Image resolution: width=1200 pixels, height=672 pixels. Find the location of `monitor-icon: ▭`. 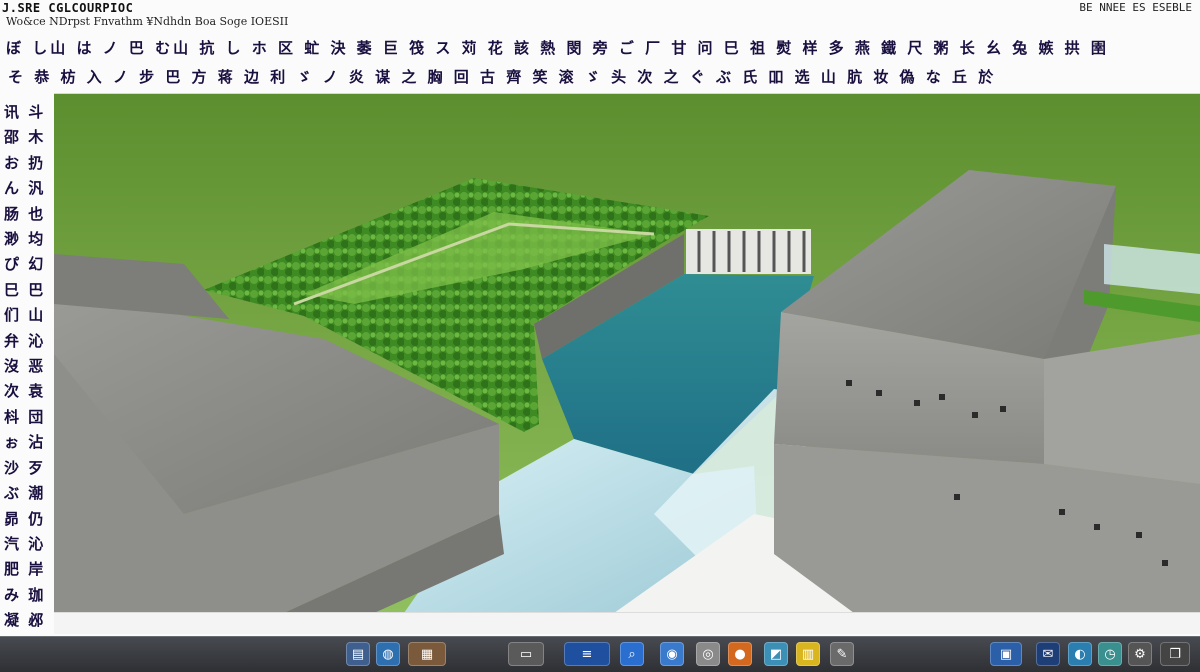

monitor-icon: ▭ is located at coordinates (526, 654).